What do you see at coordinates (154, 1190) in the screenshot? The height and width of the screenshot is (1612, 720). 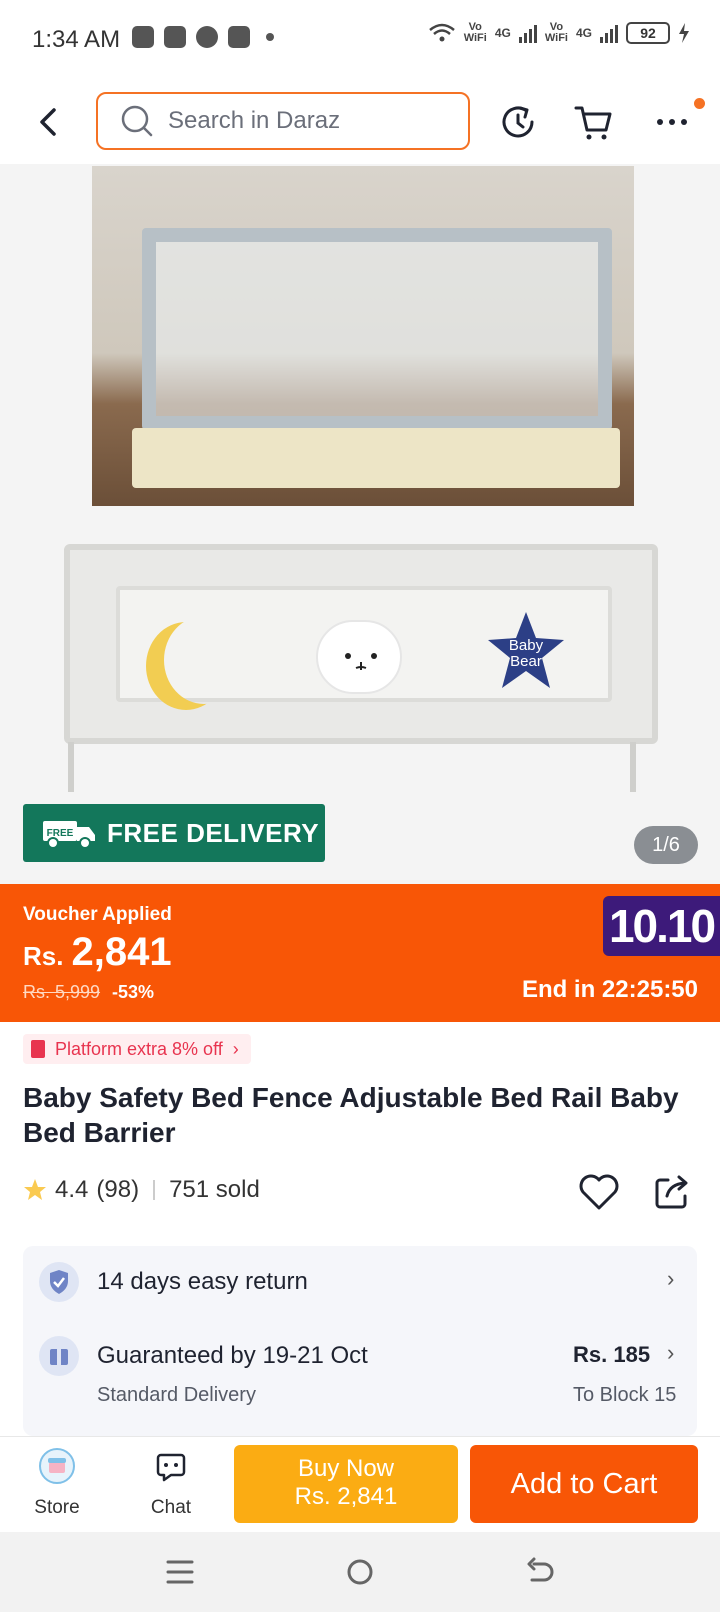 I see `divider` at bounding box center [154, 1190].